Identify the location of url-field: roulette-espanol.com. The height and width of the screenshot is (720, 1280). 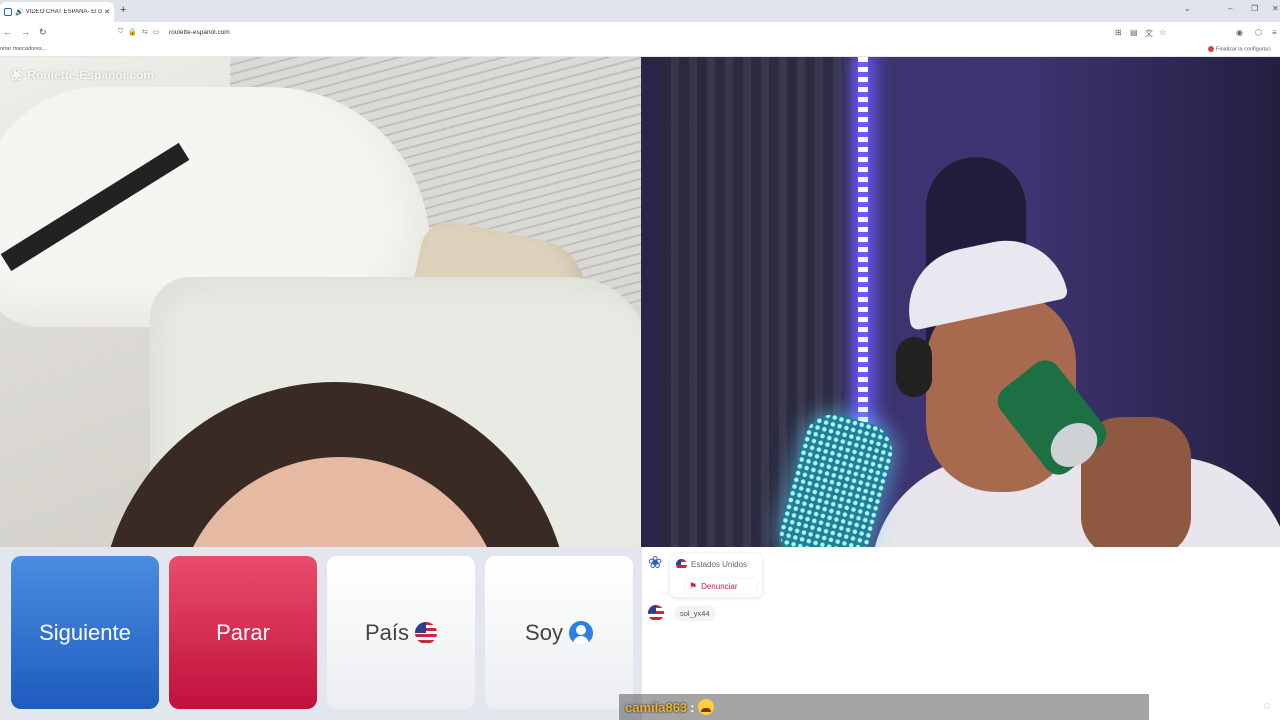
(199, 32).